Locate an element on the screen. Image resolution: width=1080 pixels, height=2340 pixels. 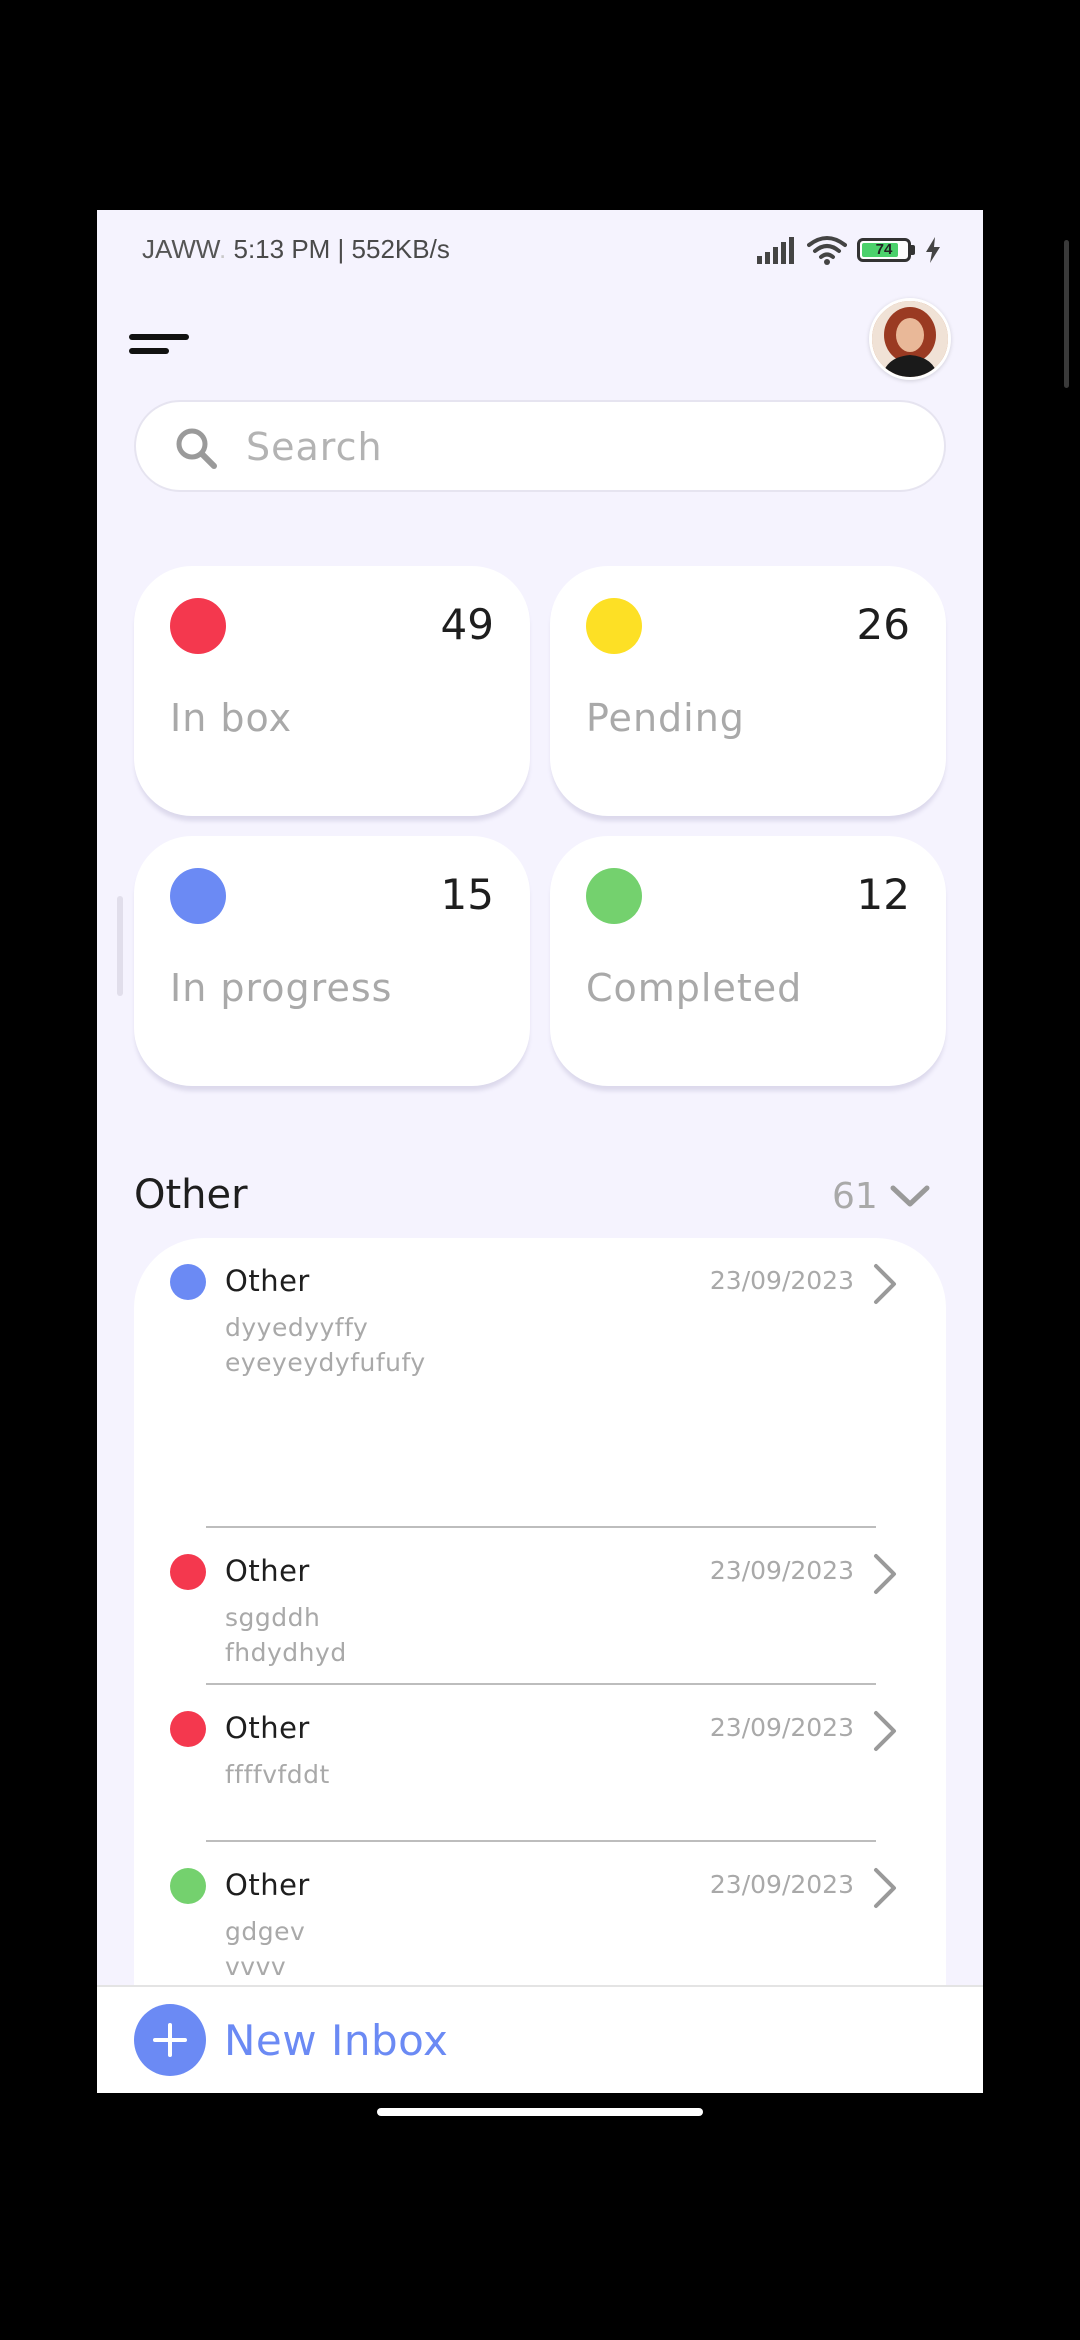
status-bar: JAWW. 5:13 PM | 552KB/s 74 is located at coordinates (540, 250).